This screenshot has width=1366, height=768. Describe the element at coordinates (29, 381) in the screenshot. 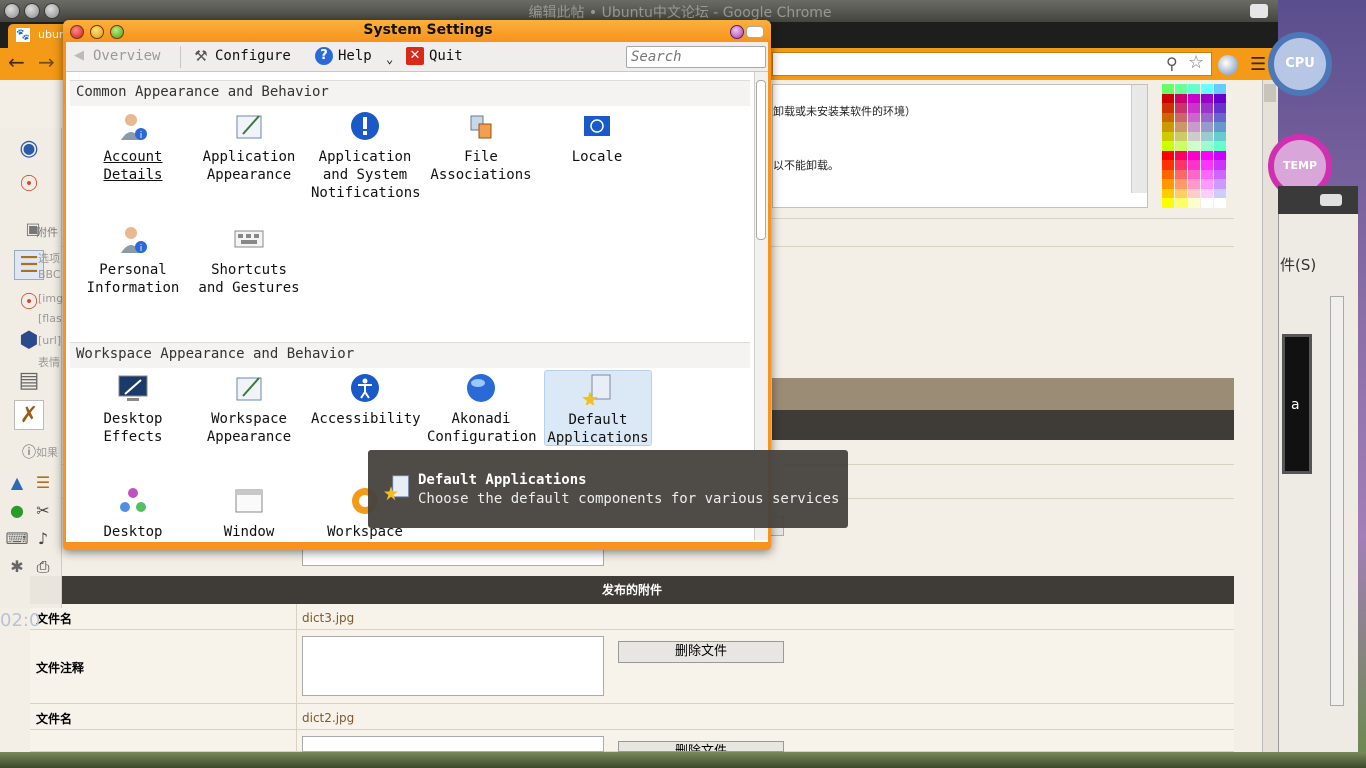

I see `display-icon: ▤` at that location.